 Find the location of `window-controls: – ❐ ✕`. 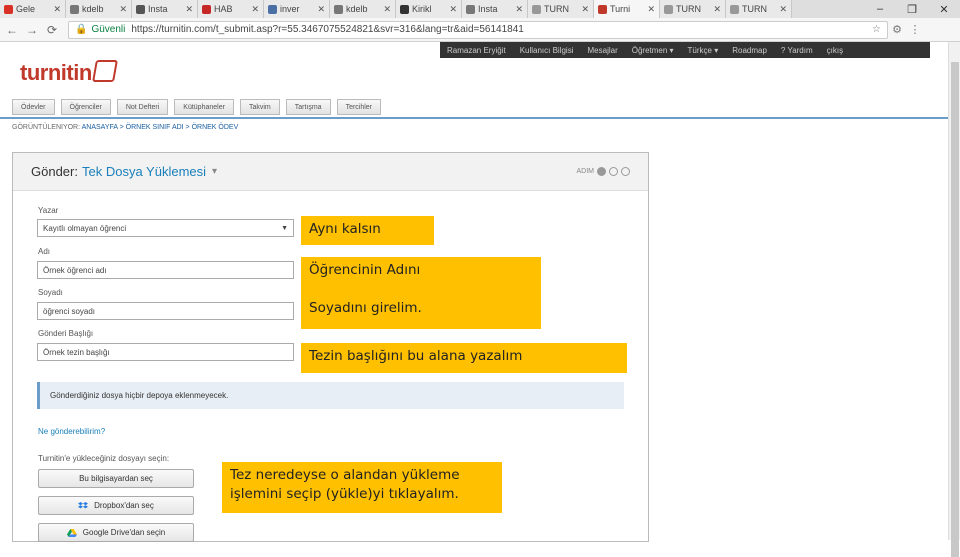

window-controls: – ❐ ✕ is located at coordinates (912, 9).